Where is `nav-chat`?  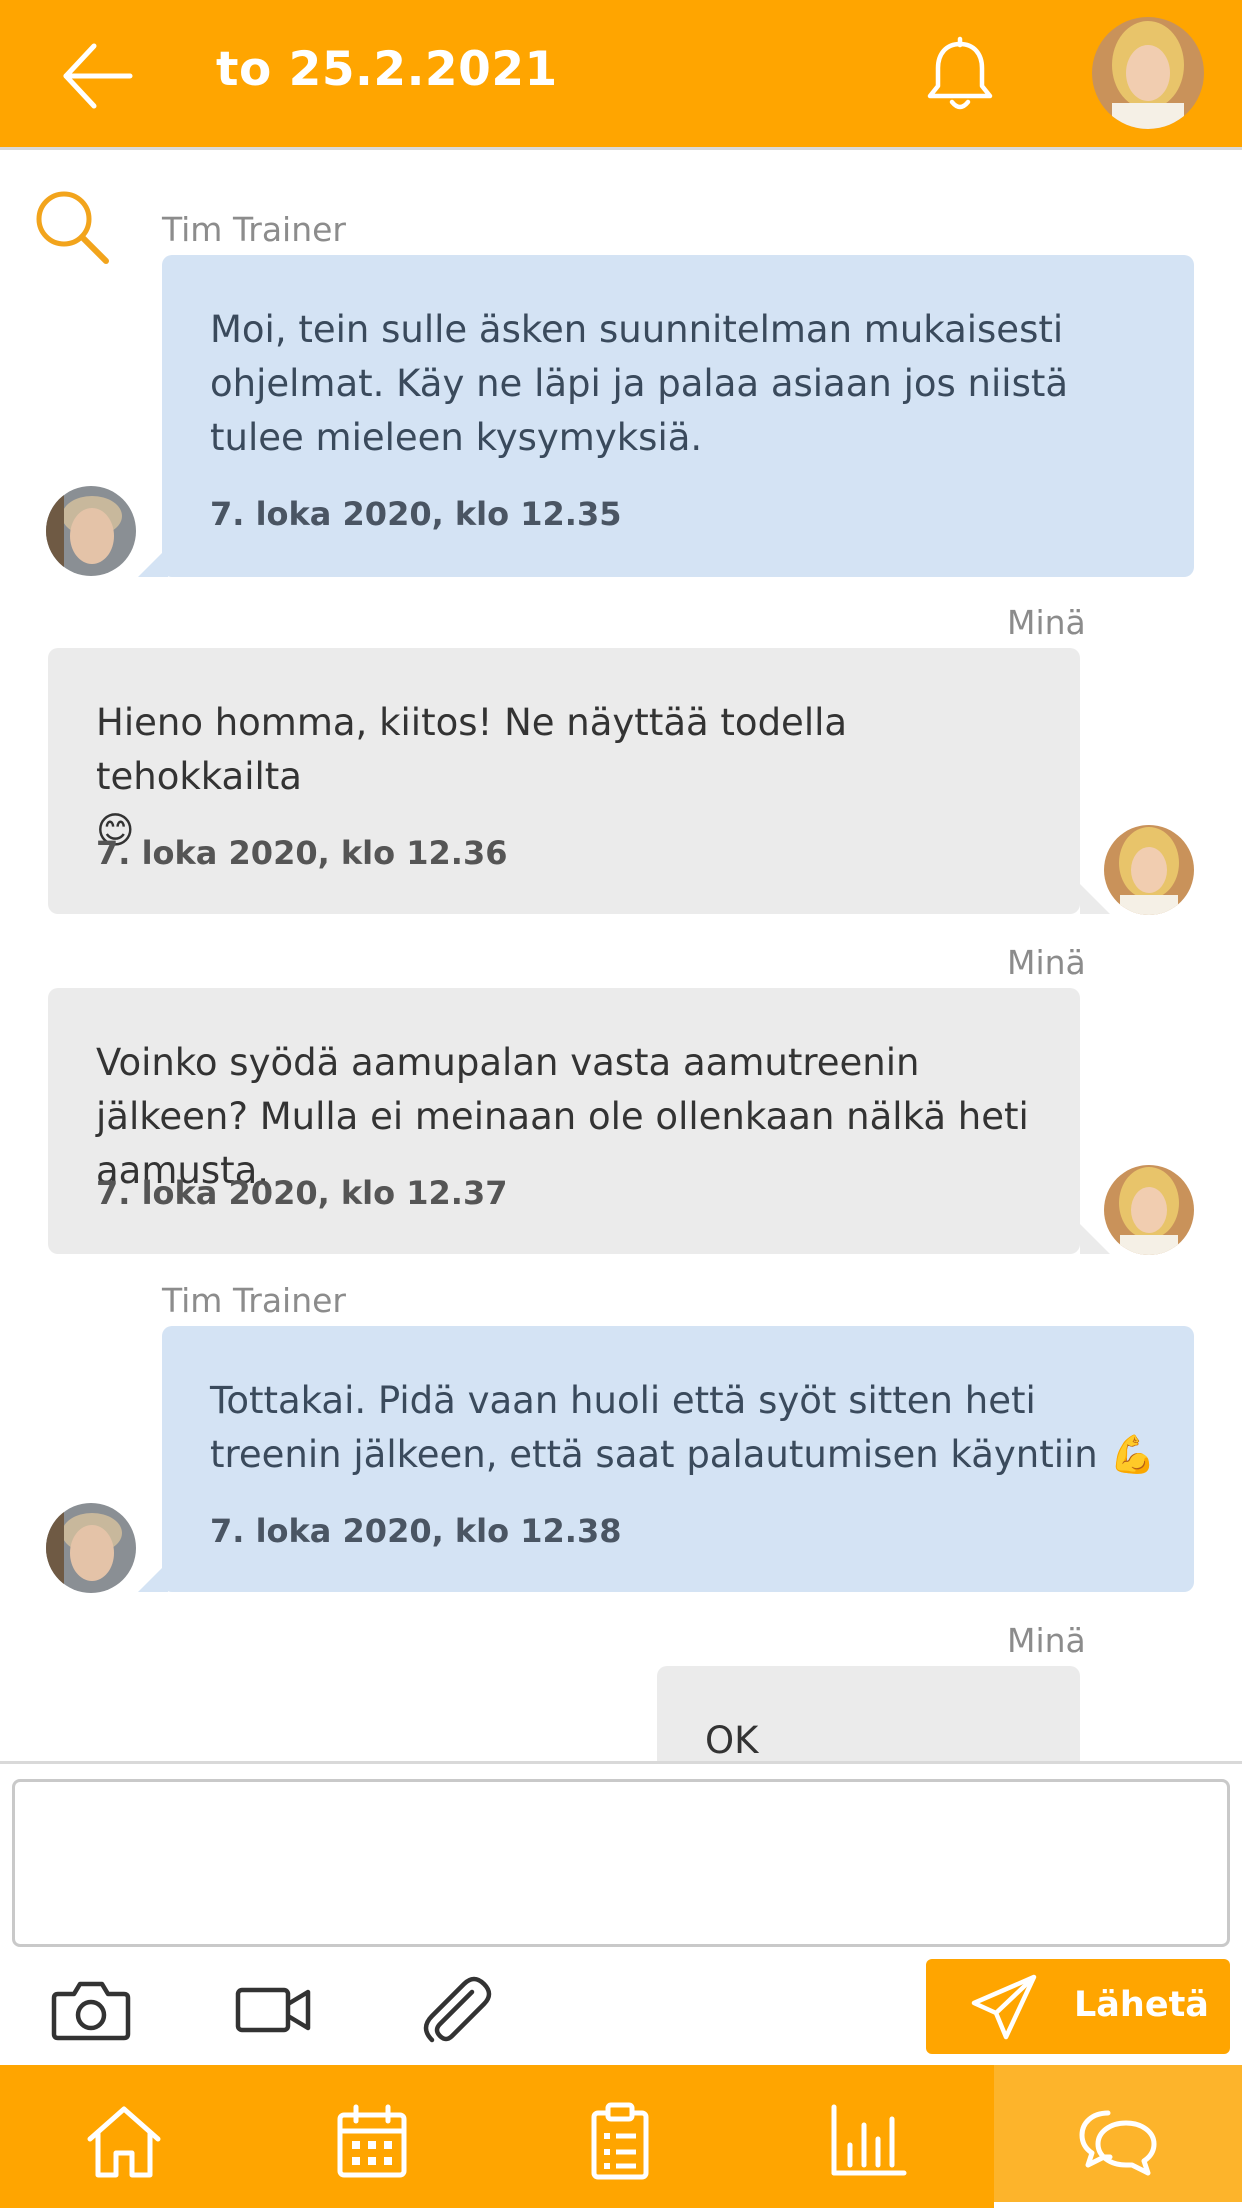 nav-chat is located at coordinates (1118, 2136).